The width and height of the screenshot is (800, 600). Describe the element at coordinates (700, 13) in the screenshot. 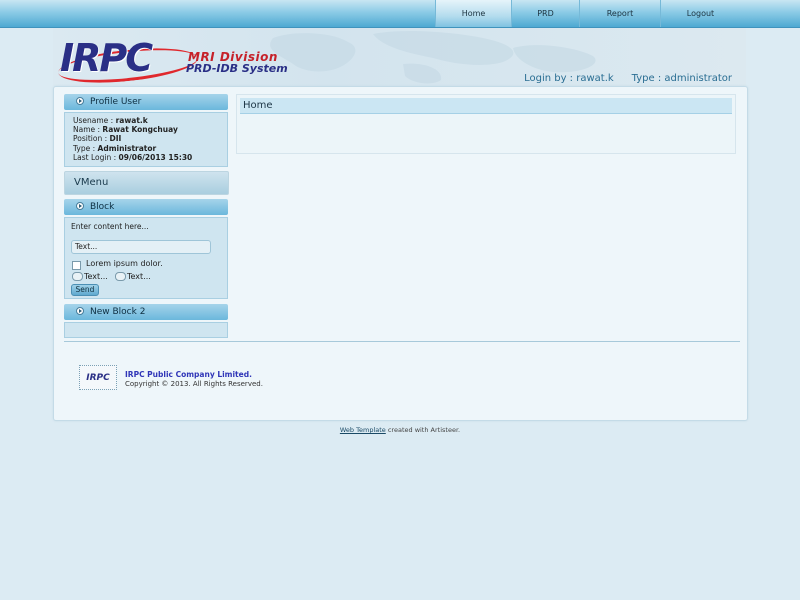

I see `nav-logout: Logout` at that location.